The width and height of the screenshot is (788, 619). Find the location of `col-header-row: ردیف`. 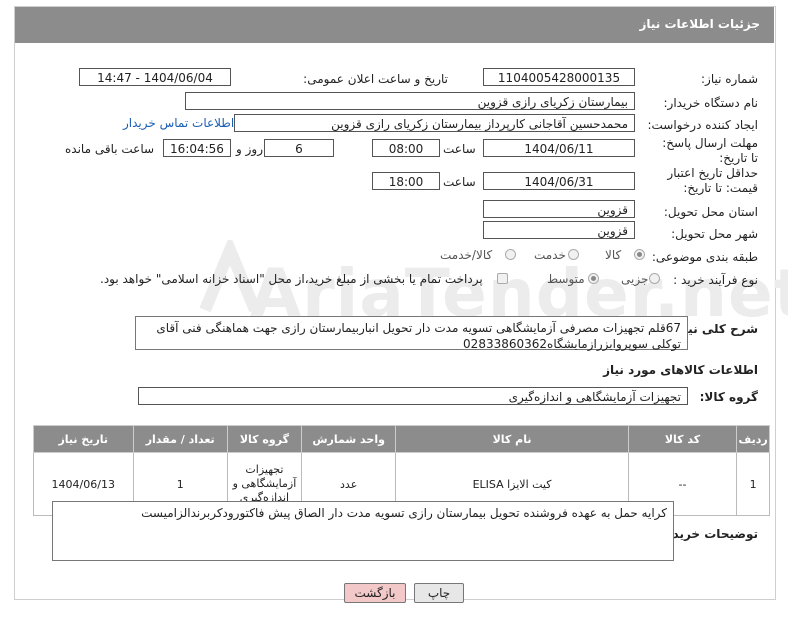

col-header-row: ردیف is located at coordinates (753, 439).